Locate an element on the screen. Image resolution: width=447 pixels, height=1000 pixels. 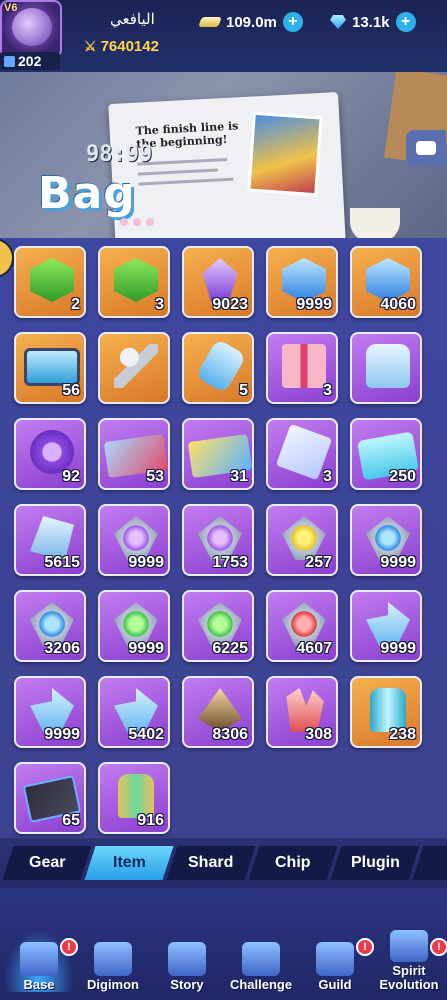
page-title: Bag is located at coordinates (87, 193).